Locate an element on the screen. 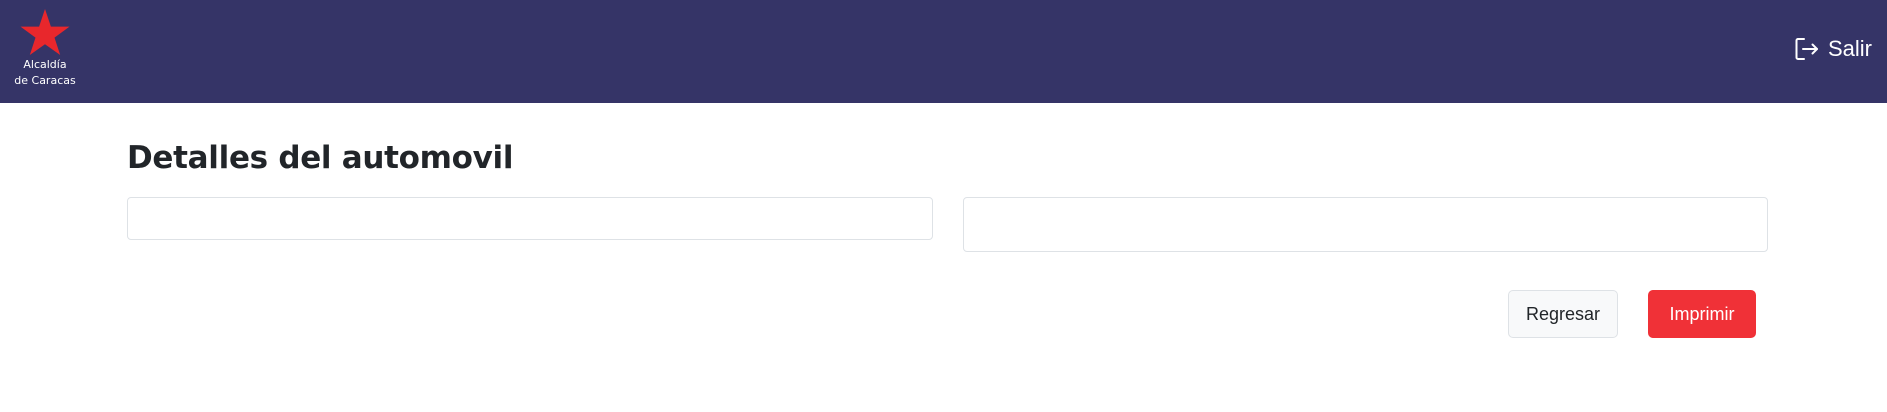 Image resolution: width=1887 pixels, height=412 pixels. back-button: Regresar is located at coordinates (1563, 314).